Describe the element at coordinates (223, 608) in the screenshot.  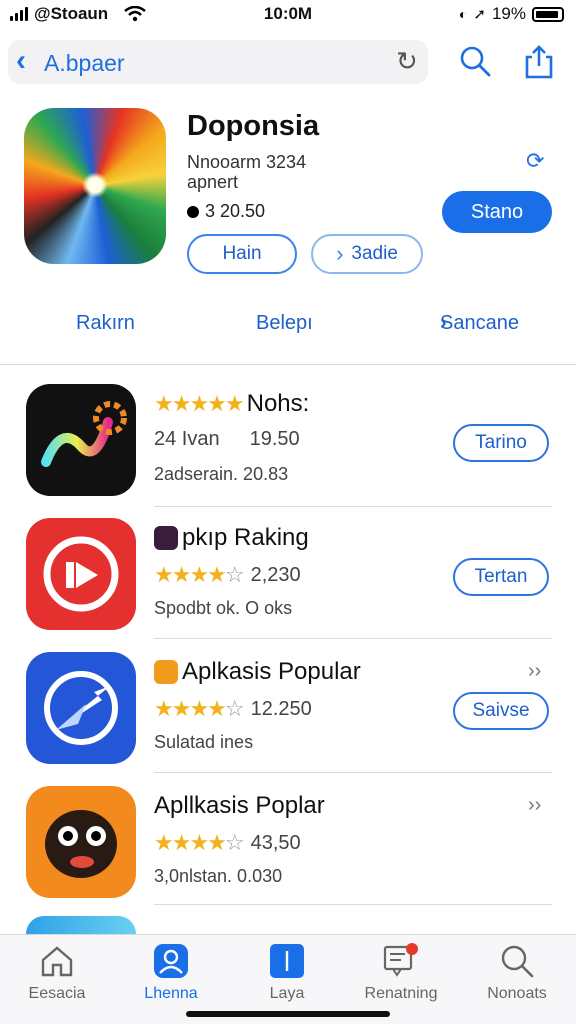
I see `app-description: Spodbt ok. O oks` at that location.